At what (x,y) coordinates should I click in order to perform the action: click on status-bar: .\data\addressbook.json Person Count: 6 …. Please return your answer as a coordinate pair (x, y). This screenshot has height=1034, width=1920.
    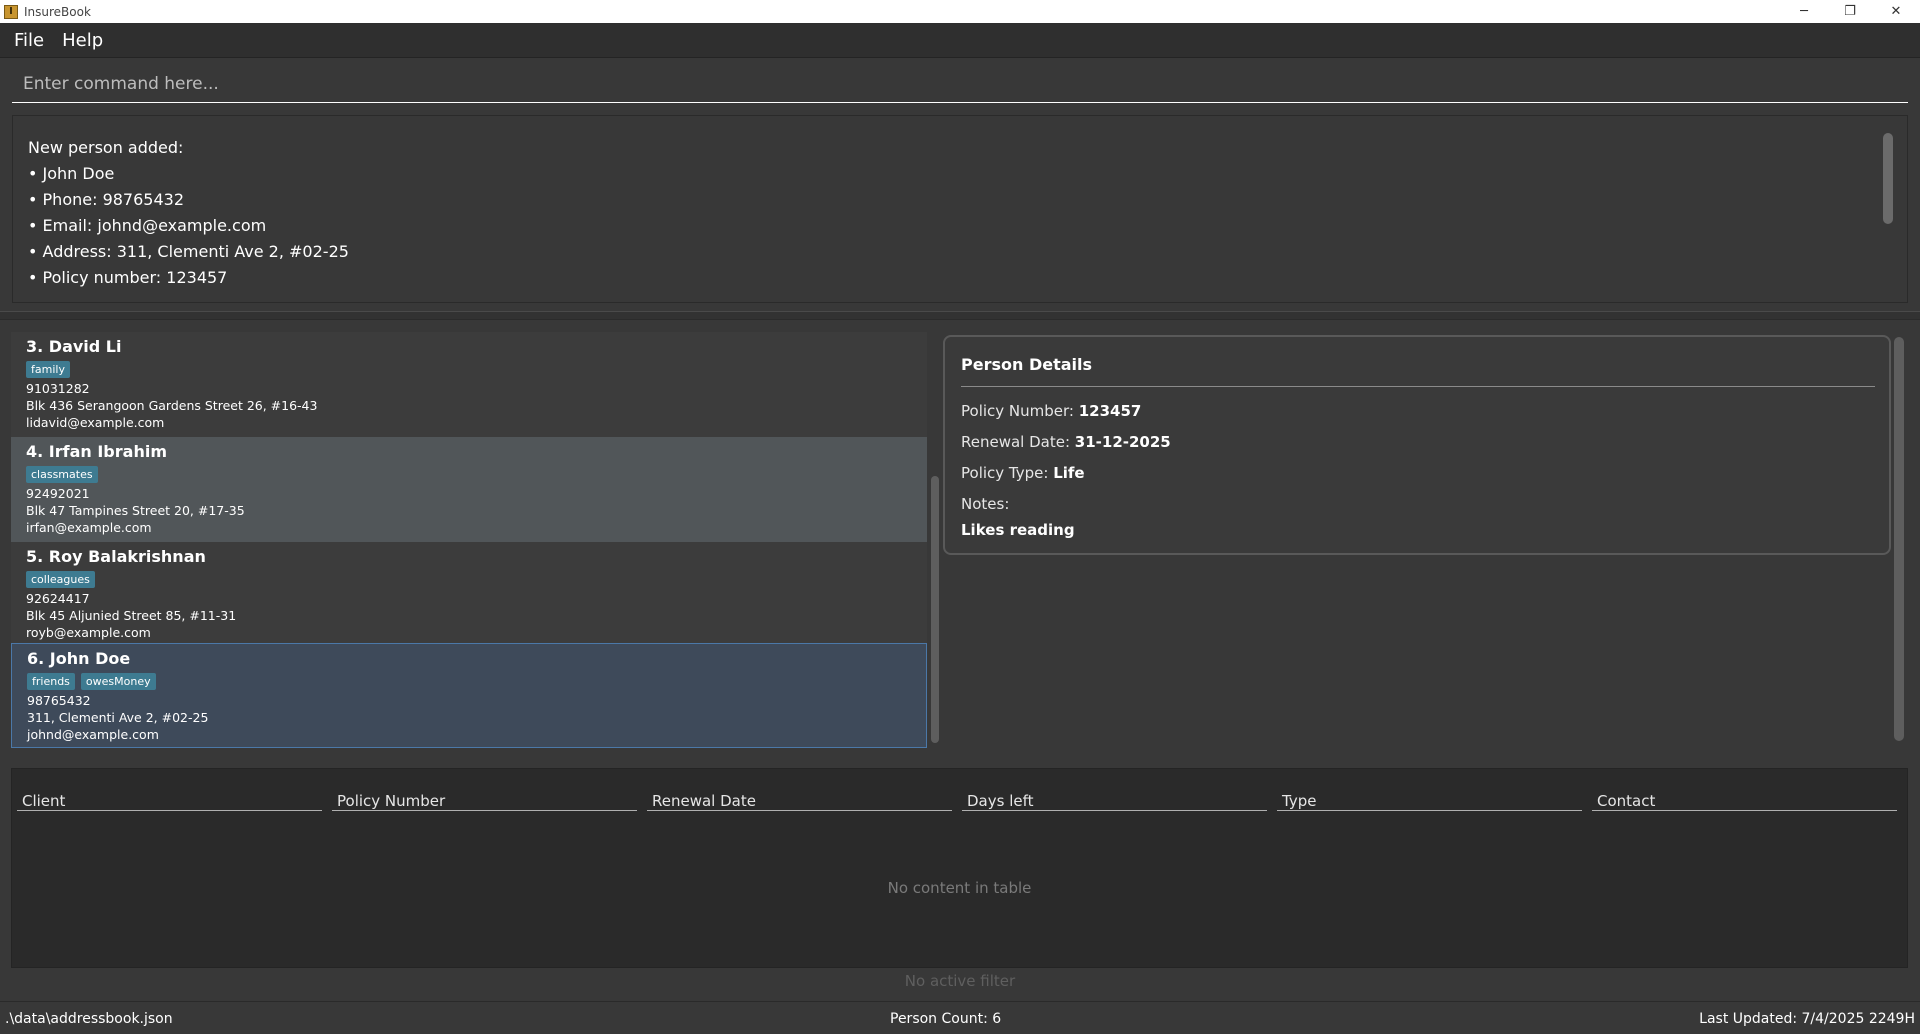
    Looking at the image, I should click on (960, 1017).